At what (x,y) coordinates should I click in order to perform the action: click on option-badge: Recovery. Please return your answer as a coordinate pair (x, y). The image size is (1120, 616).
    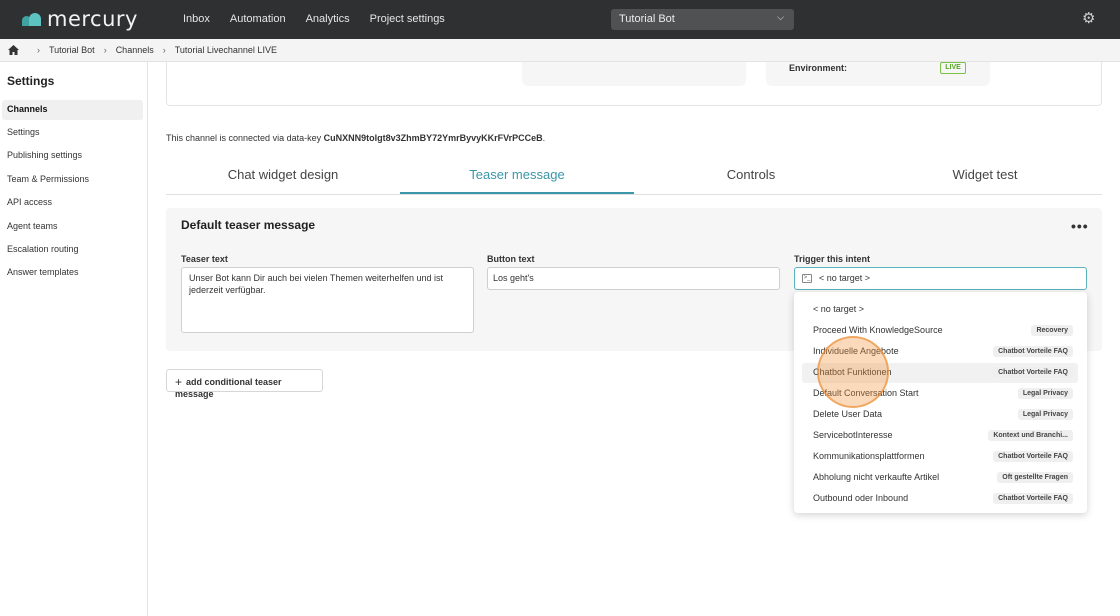
    Looking at the image, I should click on (1052, 330).